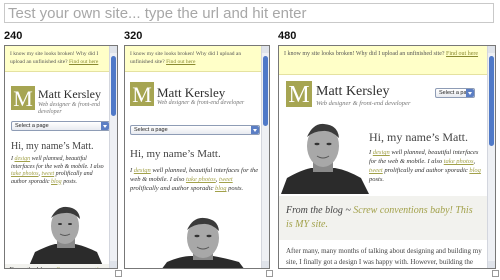 The image size is (500, 280). Describe the element at coordinates (13, 36) in the screenshot. I see `width-label-240: 240` at that location.